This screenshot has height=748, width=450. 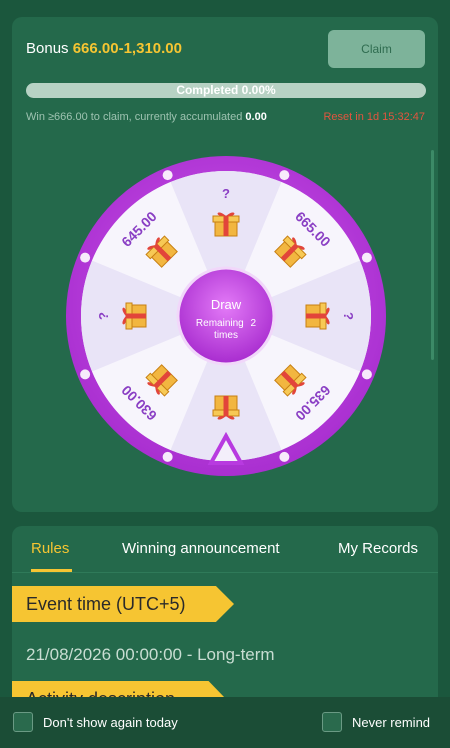 I want to click on bonus-label: Bonus, so click(x=47, y=48).